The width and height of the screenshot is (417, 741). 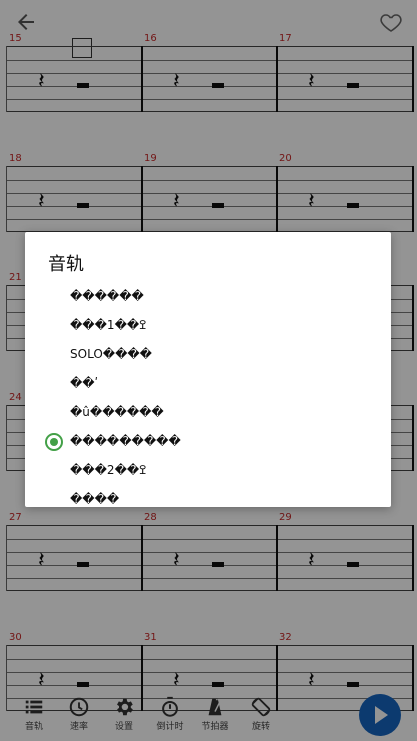 What do you see at coordinates (208, 412) in the screenshot?
I see `track-option: �û������` at bounding box center [208, 412].